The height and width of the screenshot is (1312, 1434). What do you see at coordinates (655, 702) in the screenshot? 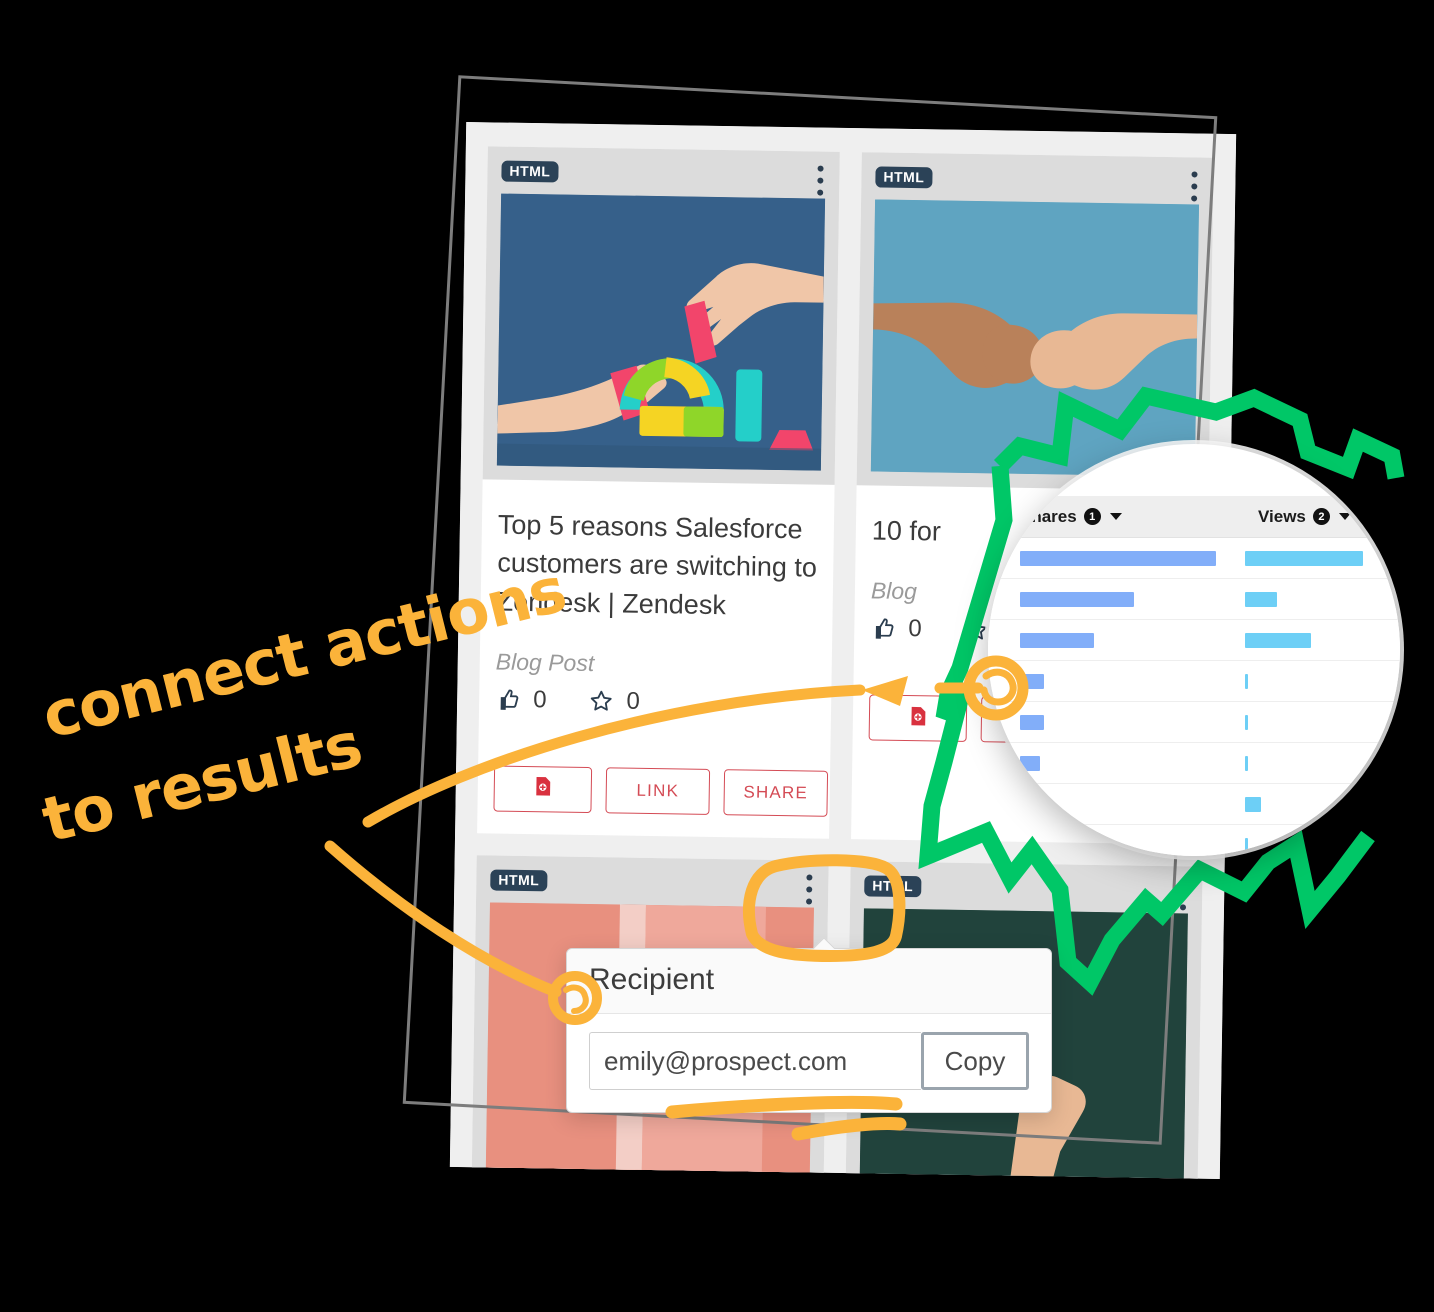
I see `card-stats: 0 0` at bounding box center [655, 702].